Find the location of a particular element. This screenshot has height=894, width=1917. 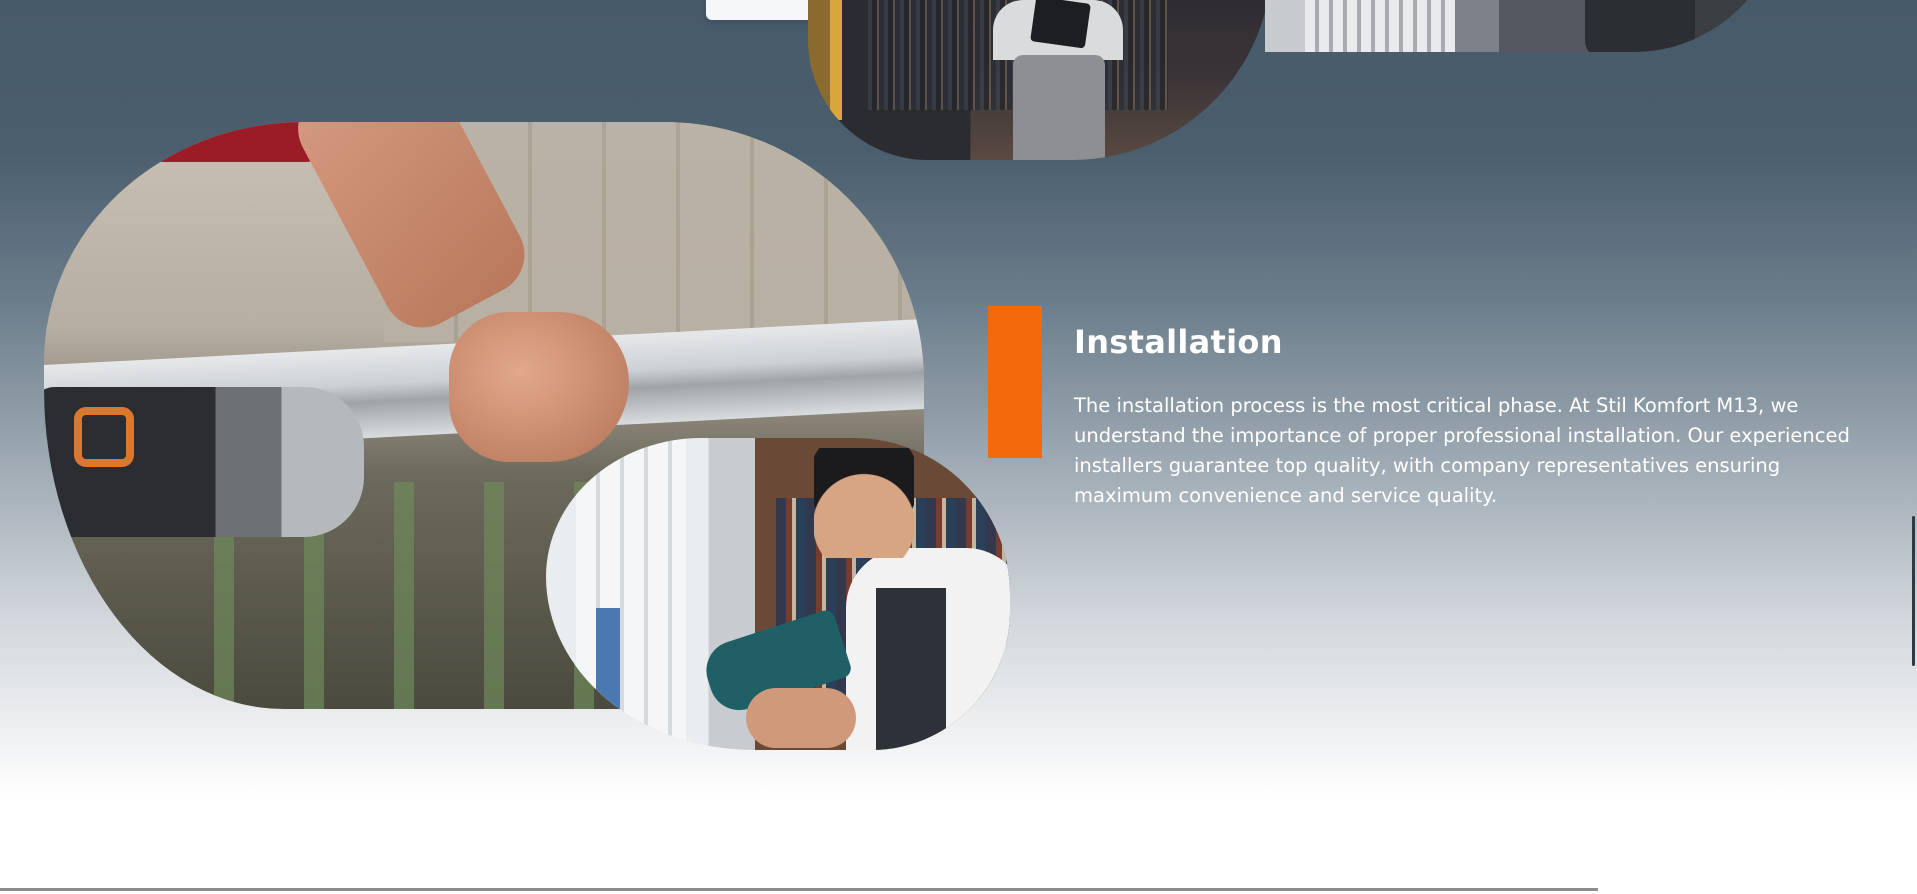

photo-worker is located at coordinates (1640, 26).